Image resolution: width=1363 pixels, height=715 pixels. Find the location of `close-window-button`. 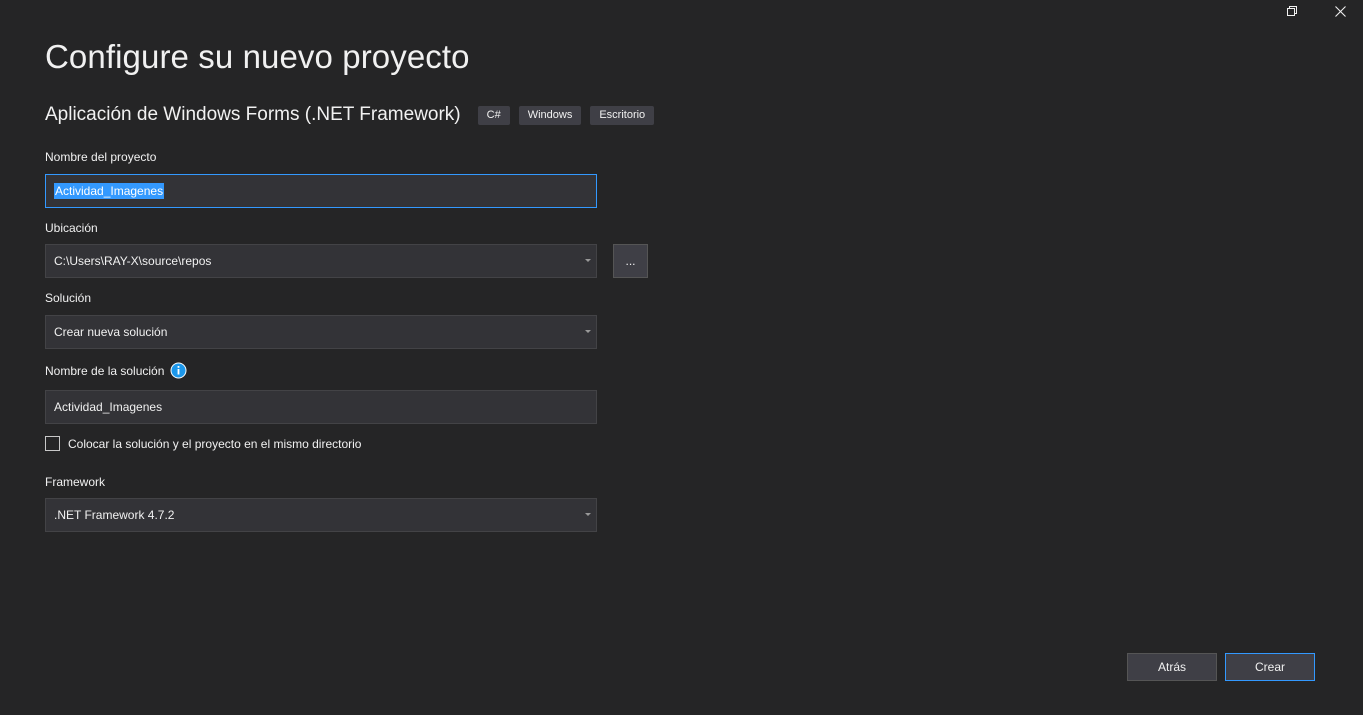

close-window-button is located at coordinates (1340, 13).